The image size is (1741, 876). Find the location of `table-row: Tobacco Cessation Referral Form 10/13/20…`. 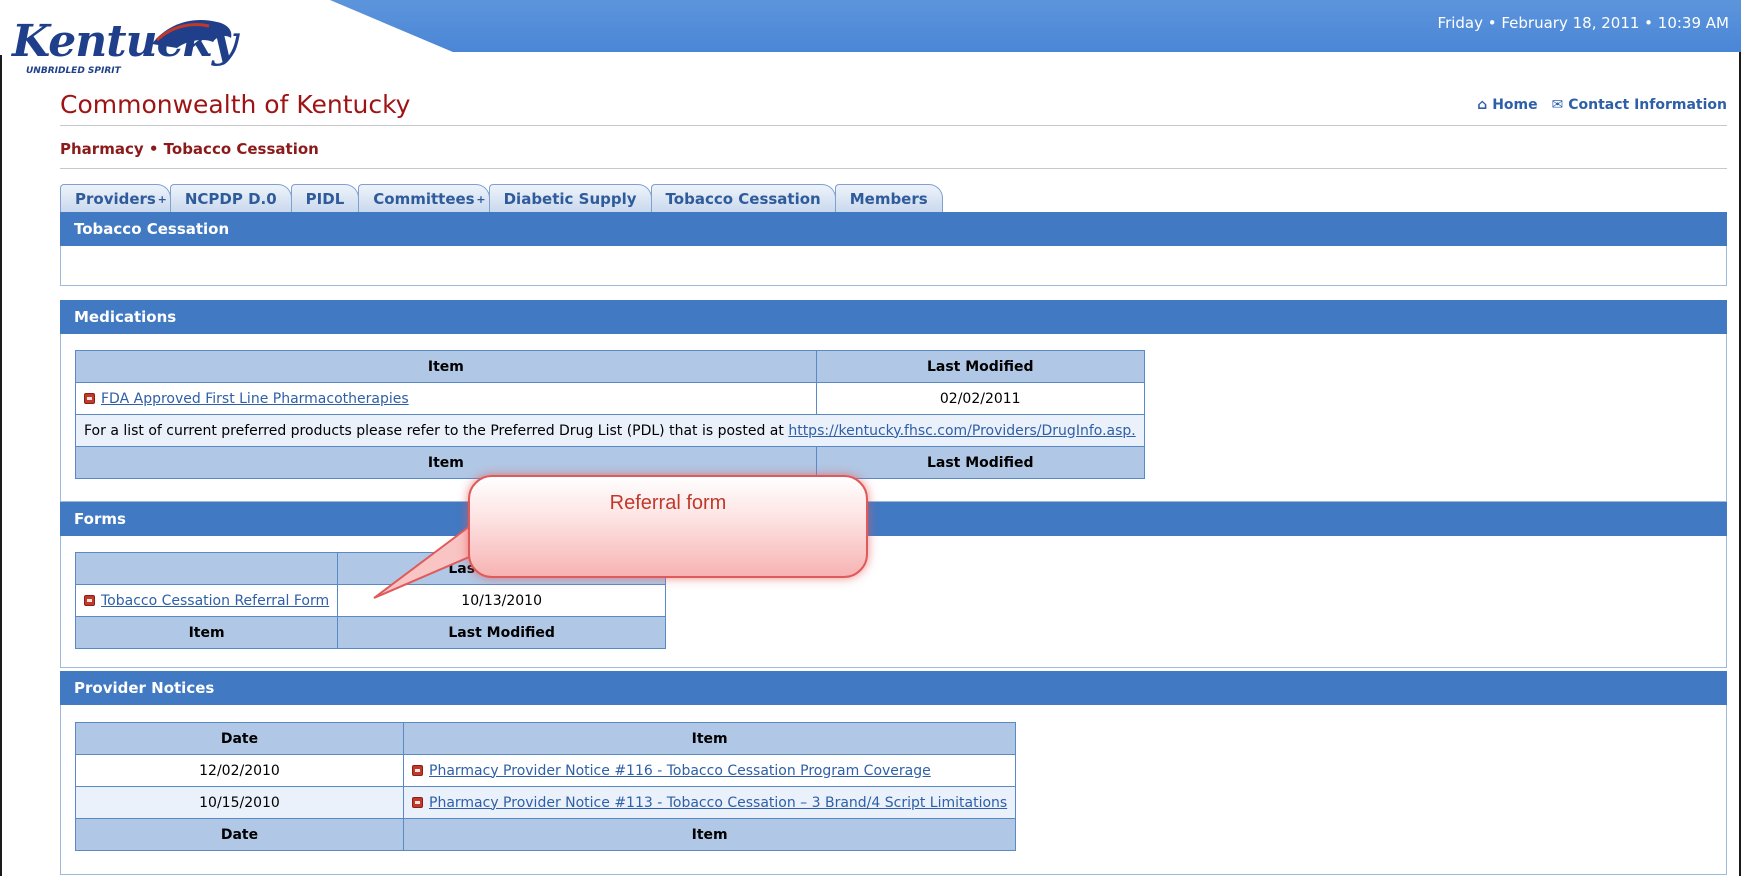

table-row: Tobacco Cessation Referral Form 10/13/20… is located at coordinates (370, 600).